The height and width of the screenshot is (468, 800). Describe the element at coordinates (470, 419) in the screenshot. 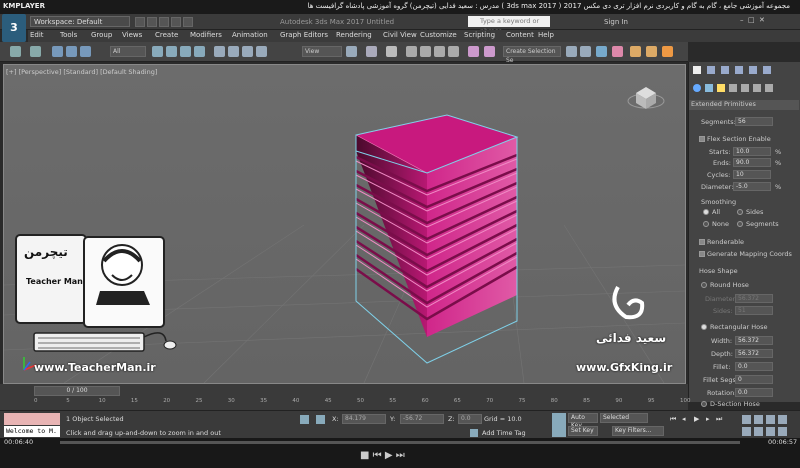

I see `z-coordinate-field: 0.0` at that location.